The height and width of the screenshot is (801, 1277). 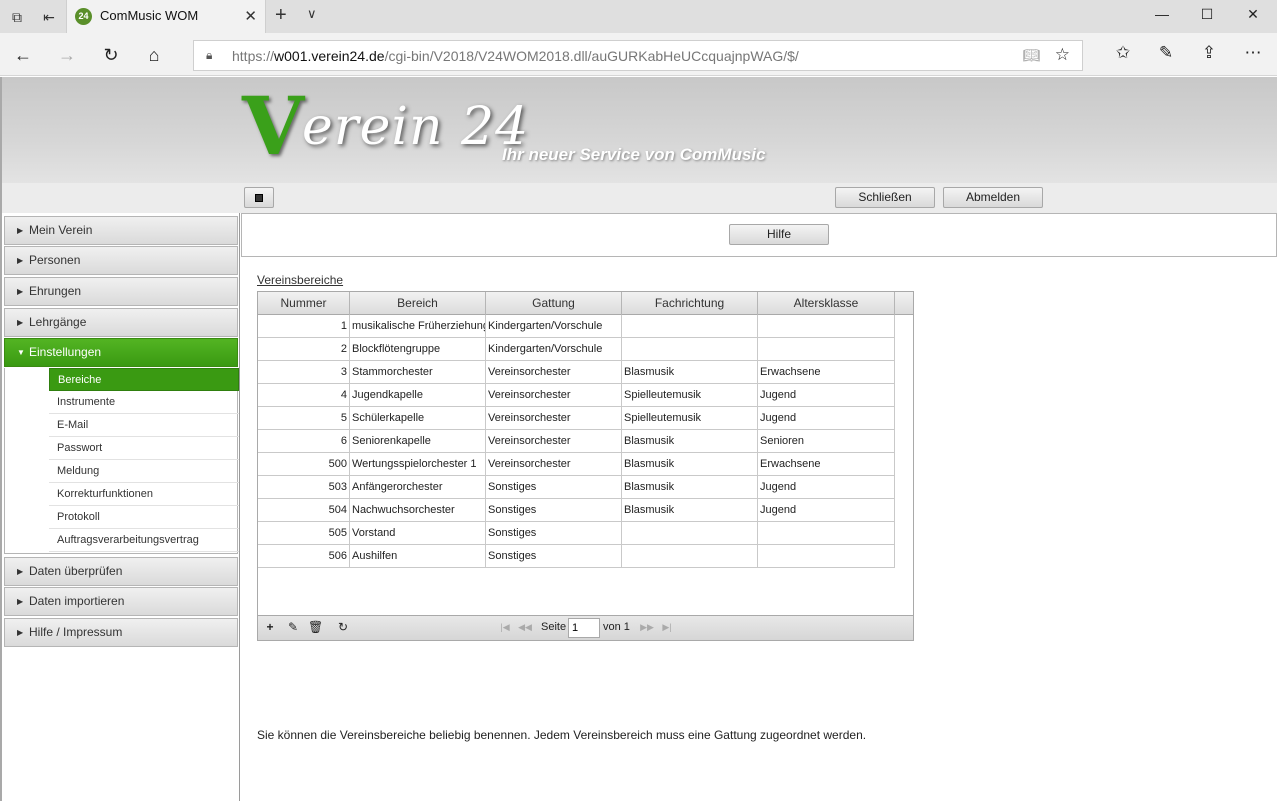 I want to click on home-icon: ⌂, so click(x=154, y=55).